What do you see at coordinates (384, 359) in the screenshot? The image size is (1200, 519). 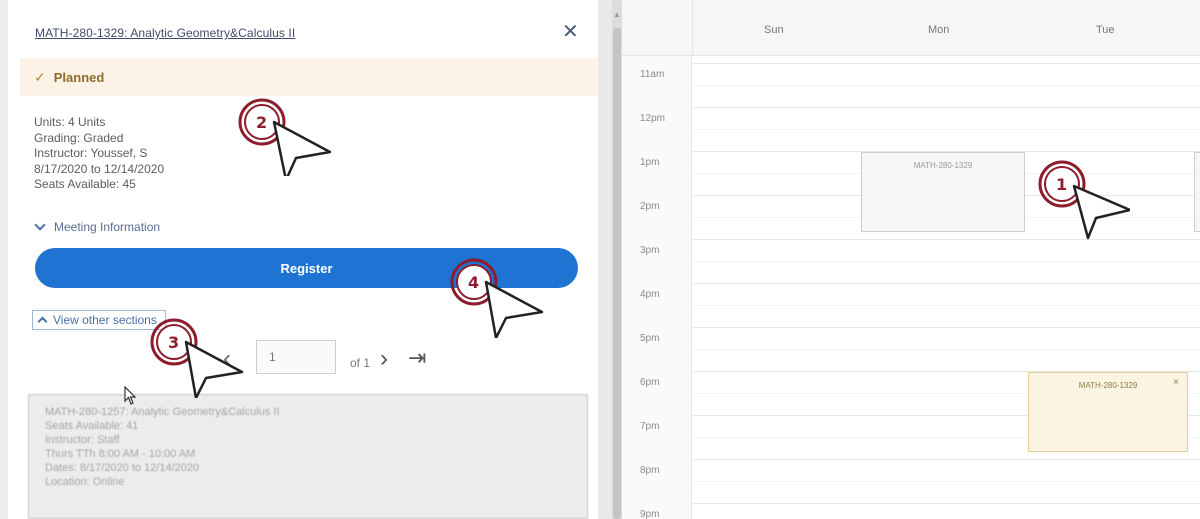 I see `next-page-icon: ›` at bounding box center [384, 359].